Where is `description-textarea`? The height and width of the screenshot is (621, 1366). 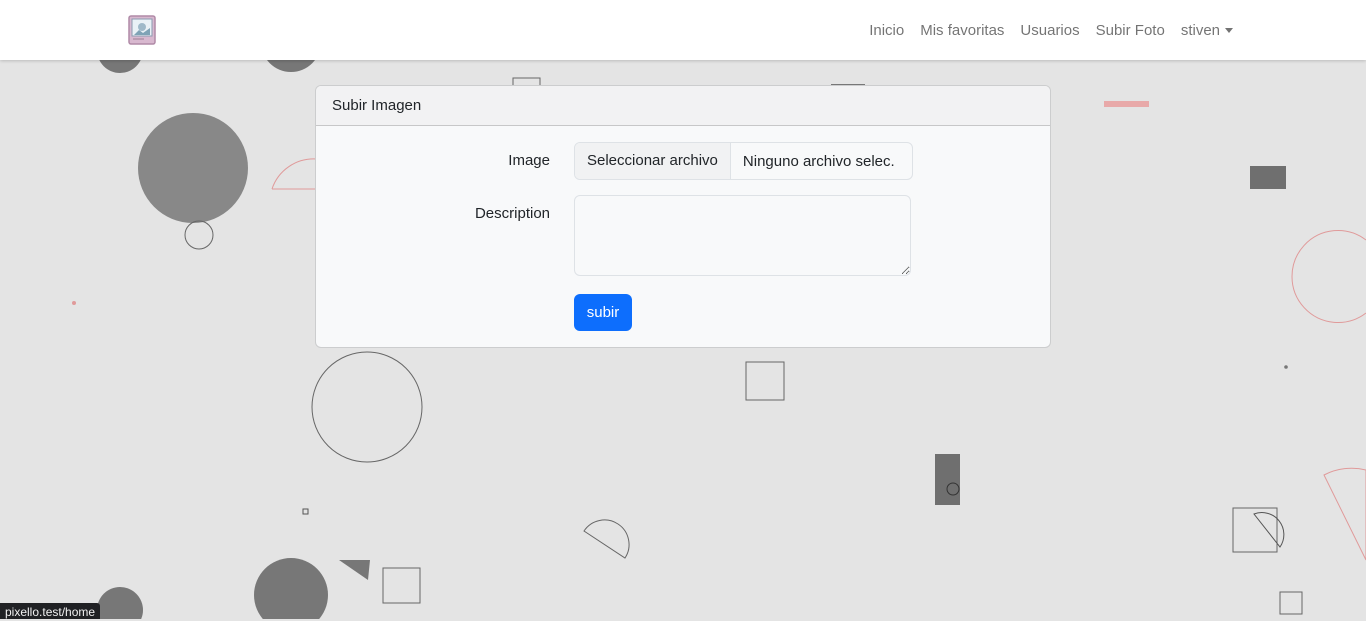
description-textarea is located at coordinates (742, 235).